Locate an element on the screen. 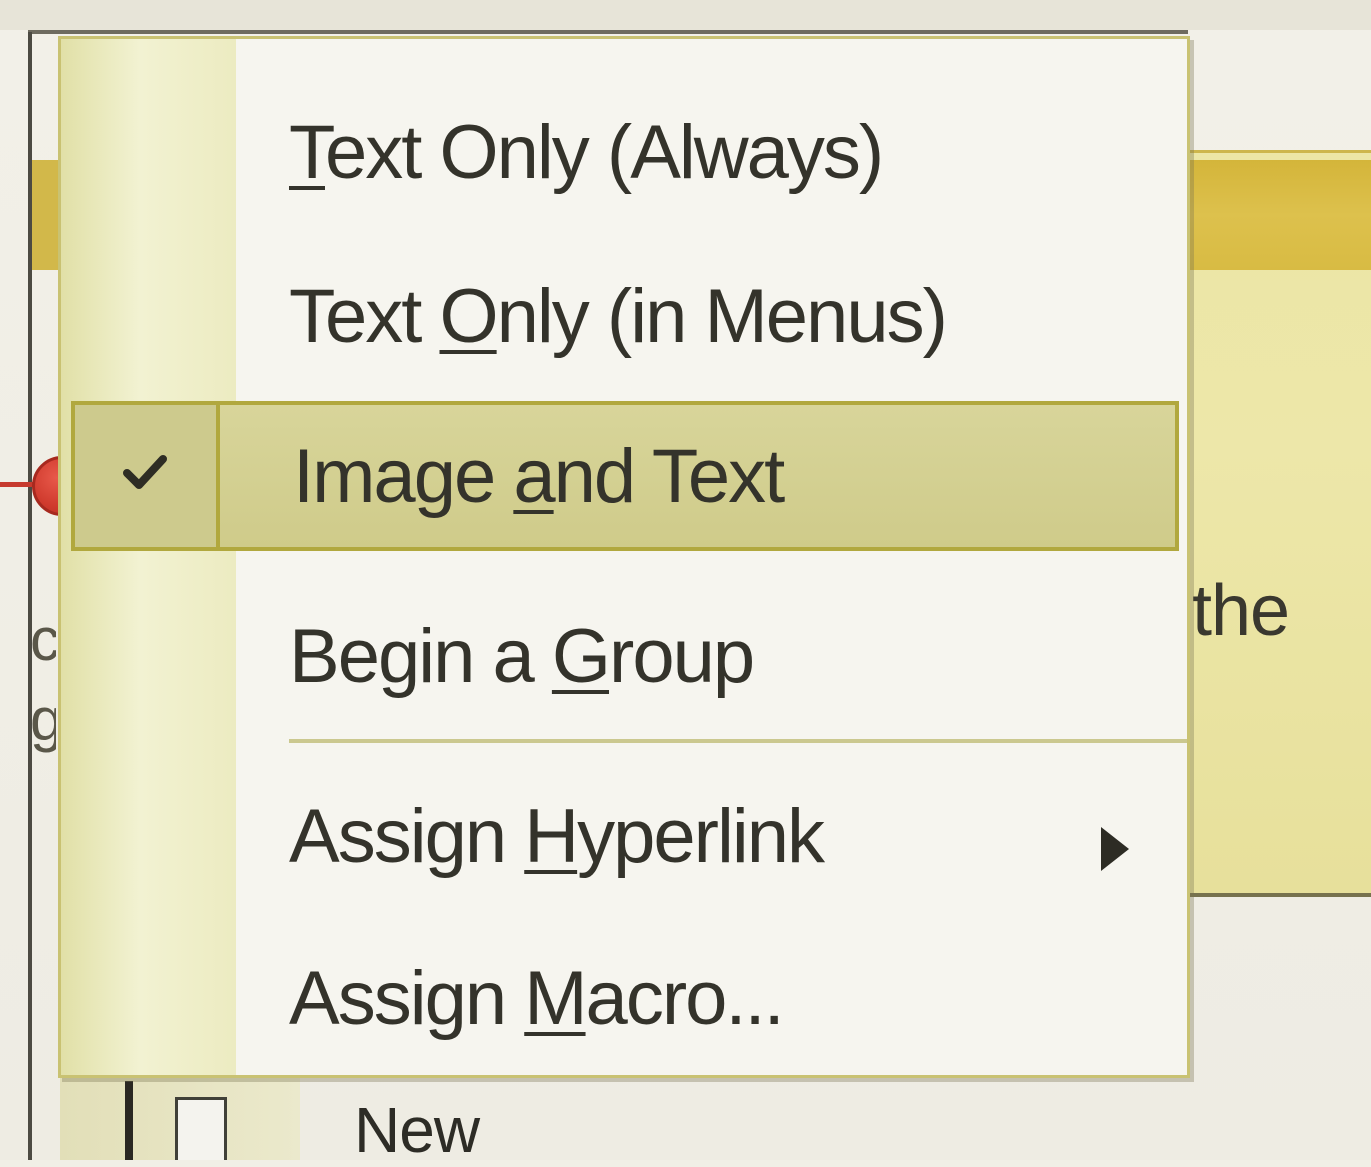 The height and width of the screenshot is (1167, 1371). menu-item-begin-a-group: Begin a Group is located at coordinates (624, 662).